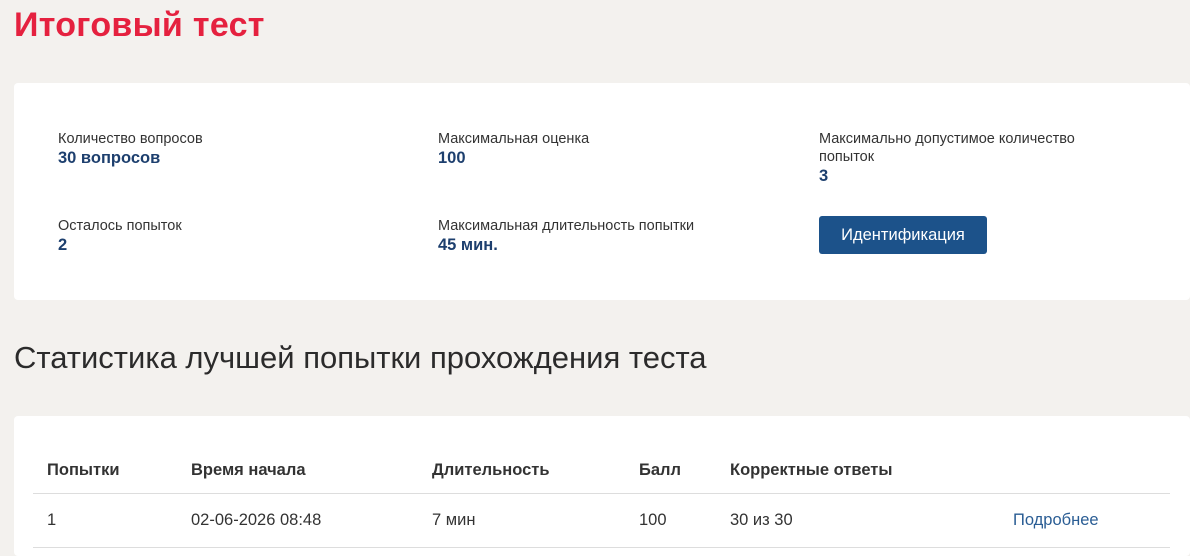 The image size is (1190, 556). What do you see at coordinates (109, 158) in the screenshot?
I see `questions-count-value: 30 вопросов` at bounding box center [109, 158].